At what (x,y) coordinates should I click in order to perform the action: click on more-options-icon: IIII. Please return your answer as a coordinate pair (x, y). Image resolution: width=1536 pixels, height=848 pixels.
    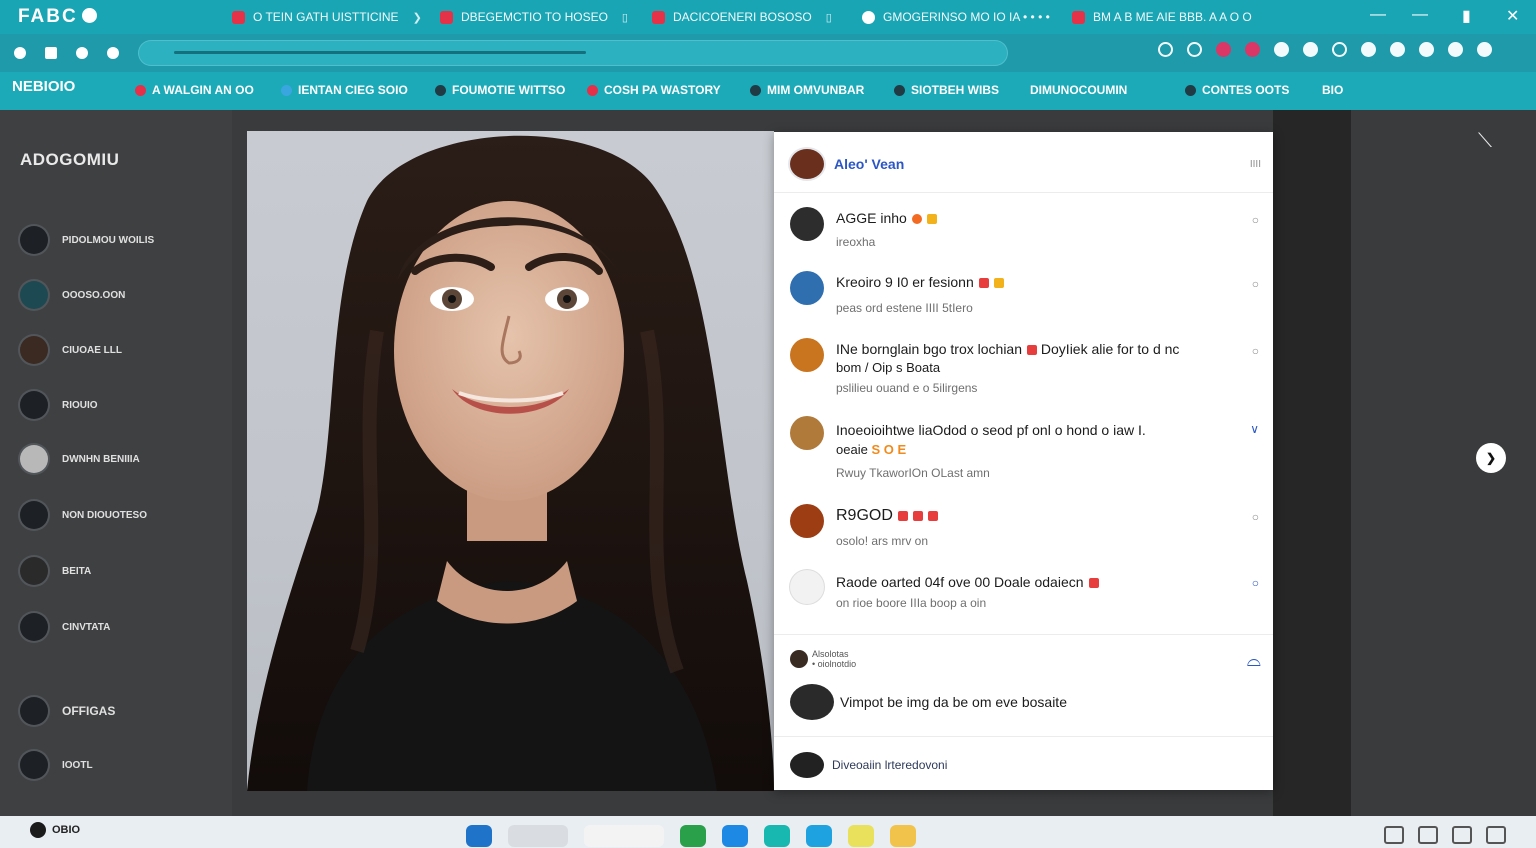
    Looking at the image, I should click on (1255, 164).